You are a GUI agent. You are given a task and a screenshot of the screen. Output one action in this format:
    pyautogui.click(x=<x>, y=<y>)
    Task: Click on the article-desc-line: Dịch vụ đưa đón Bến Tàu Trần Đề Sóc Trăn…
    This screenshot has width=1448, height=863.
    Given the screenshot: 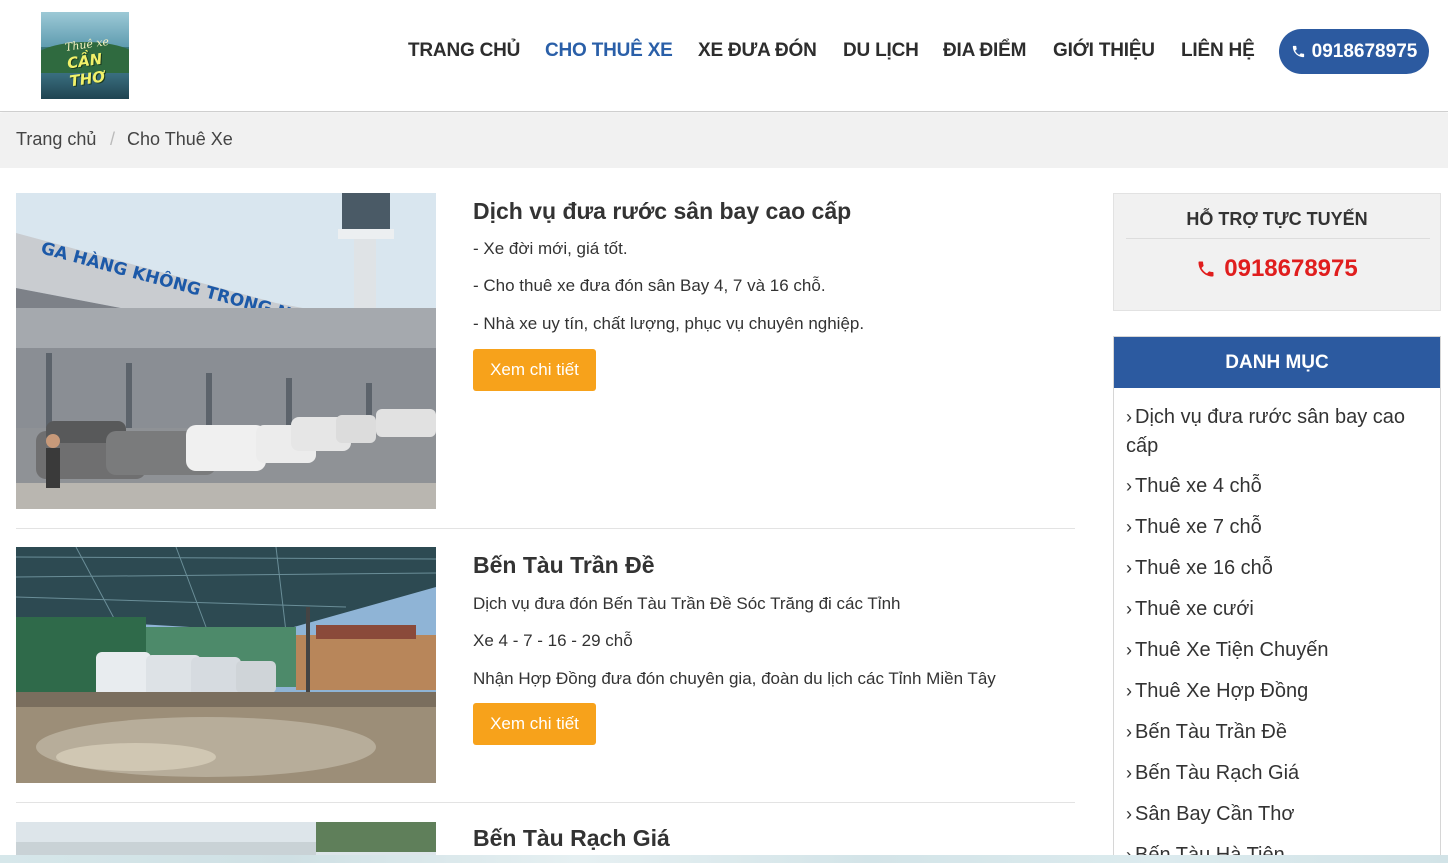 What is the action you would take?
    pyautogui.click(x=687, y=603)
    